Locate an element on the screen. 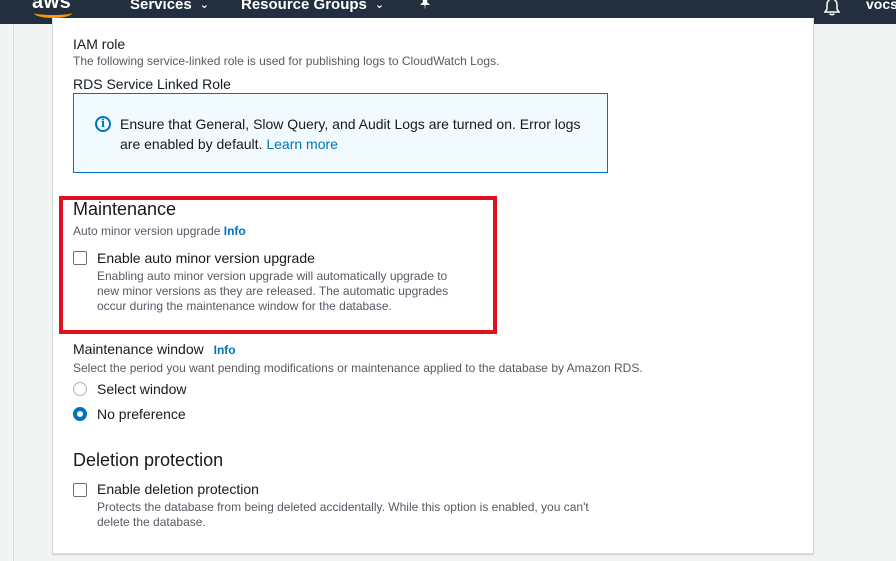 The width and height of the screenshot is (896, 561). deletion-protection-checkbox-label: Enable deletion protection is located at coordinates (178, 489).